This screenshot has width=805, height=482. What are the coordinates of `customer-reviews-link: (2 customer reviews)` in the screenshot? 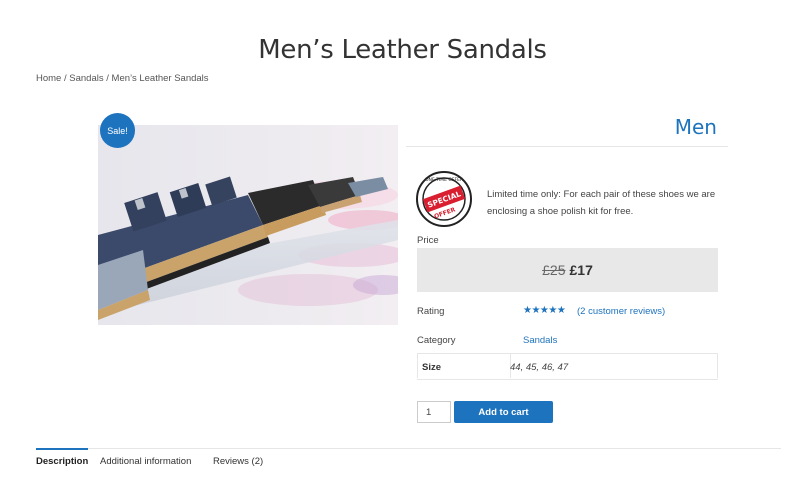 It's located at (621, 311).